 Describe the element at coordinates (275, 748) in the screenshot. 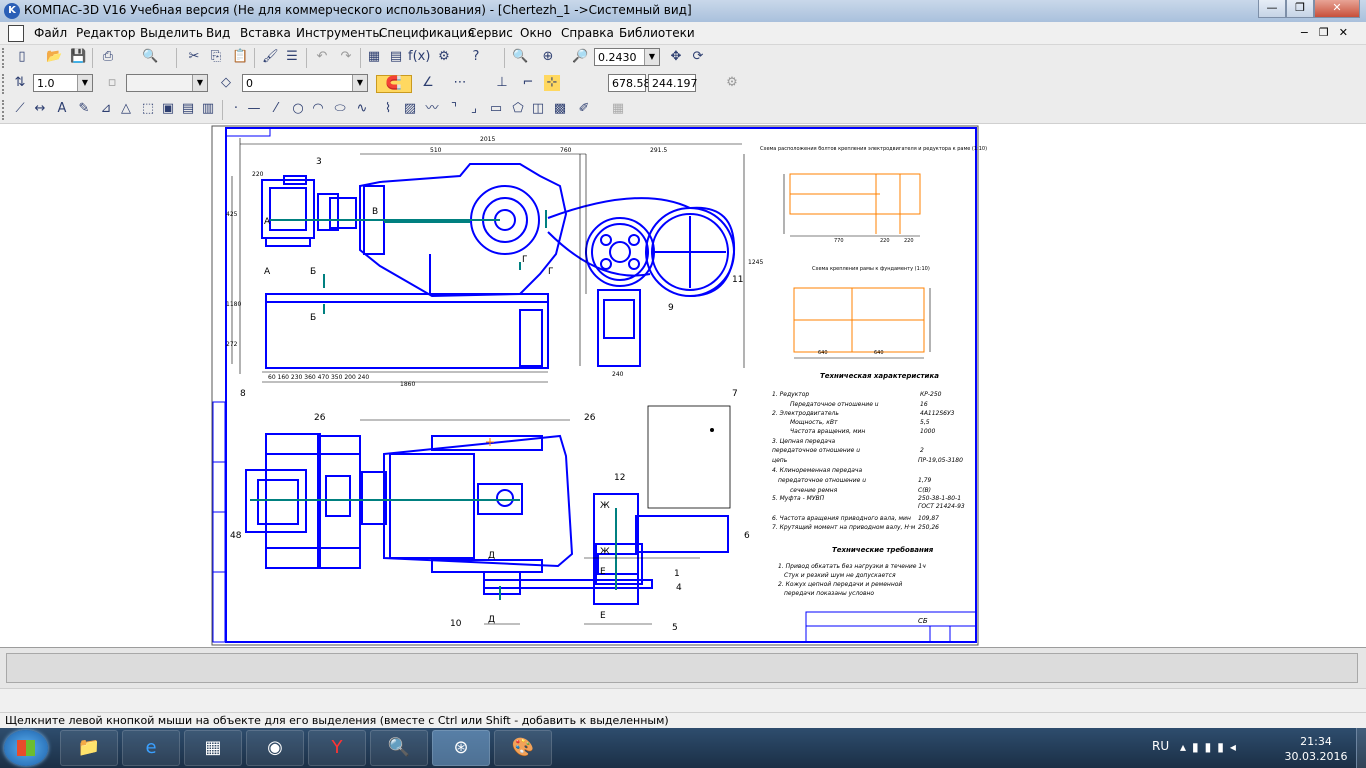

I see `chrome-icon: ◉` at that location.